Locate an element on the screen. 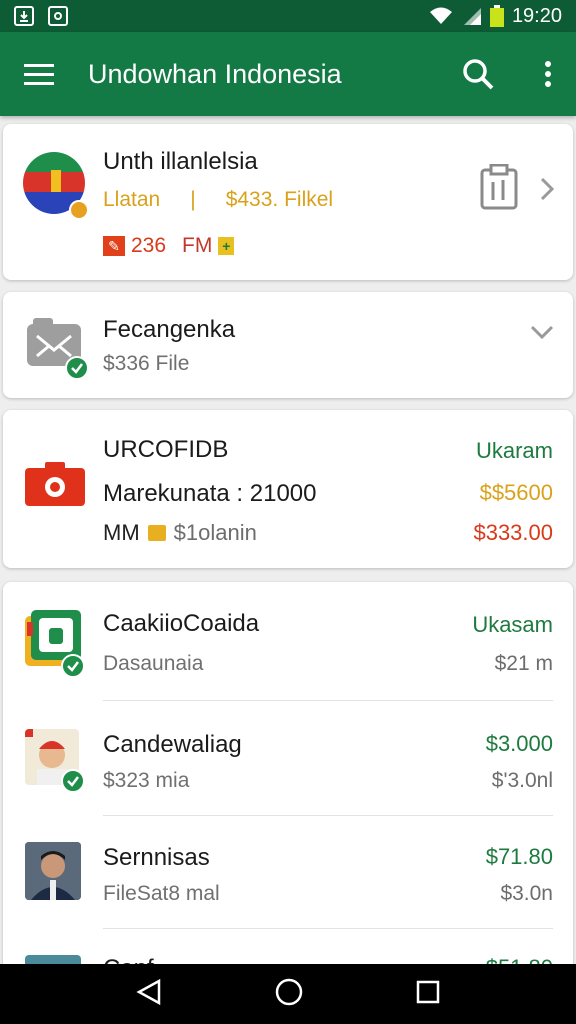 The image size is (576, 1024). list-item-title: Sernnisas is located at coordinates (156, 857).